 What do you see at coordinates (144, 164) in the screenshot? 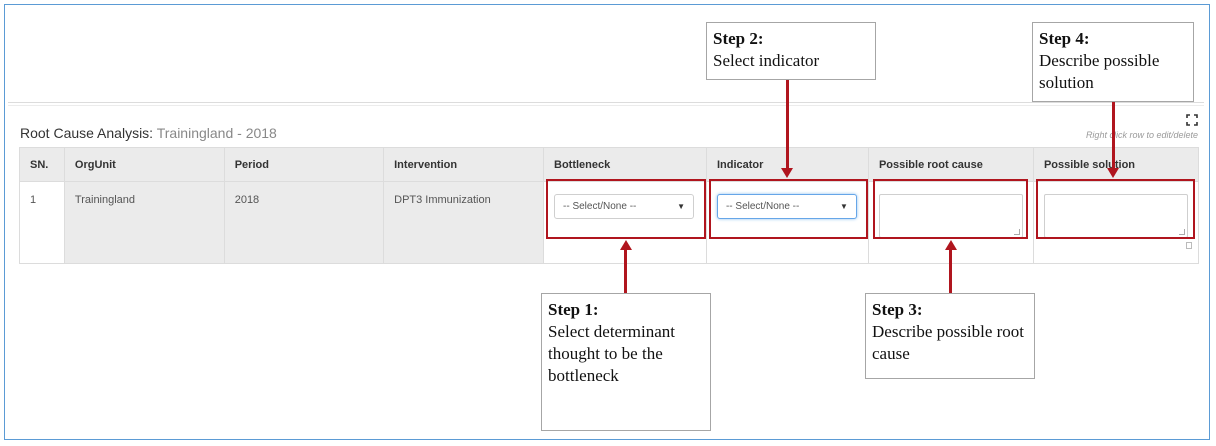
I see `header-orgunit: OrgUnit` at bounding box center [144, 164].